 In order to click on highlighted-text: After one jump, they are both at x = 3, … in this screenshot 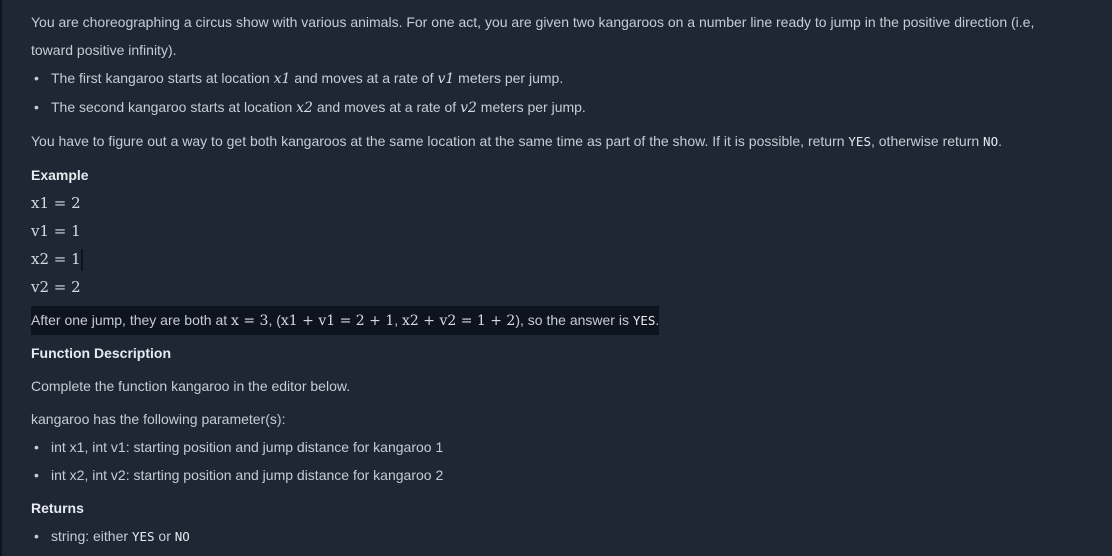, I will do `click(345, 320)`.